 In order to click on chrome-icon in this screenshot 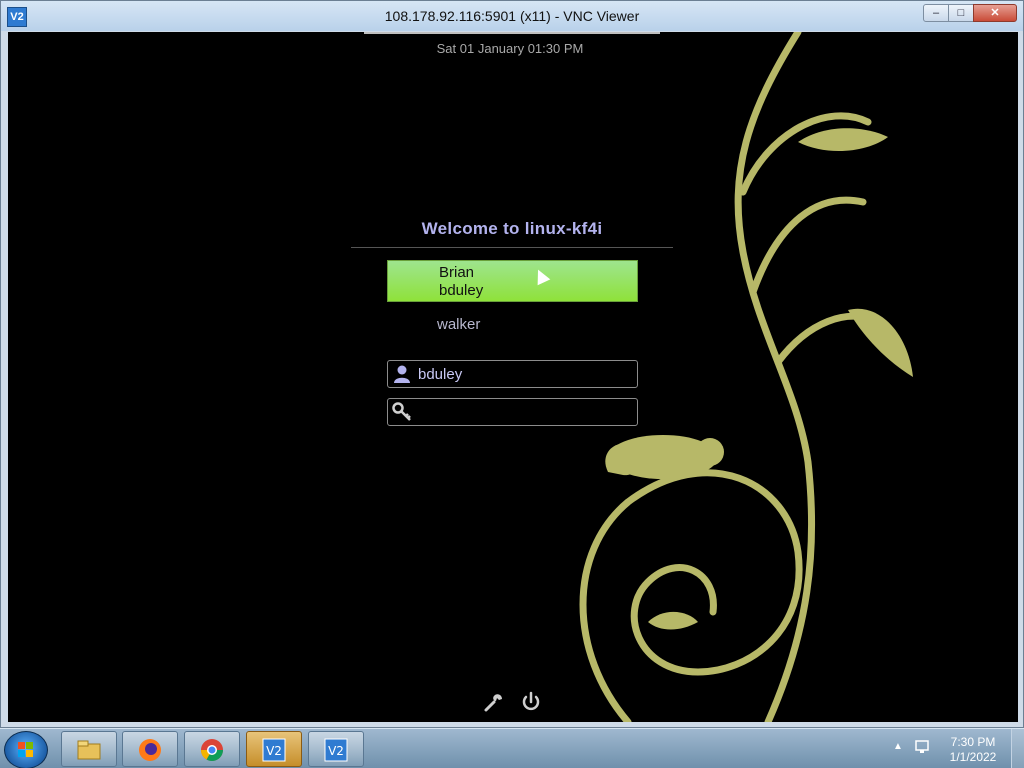, I will do `click(212, 750)`.